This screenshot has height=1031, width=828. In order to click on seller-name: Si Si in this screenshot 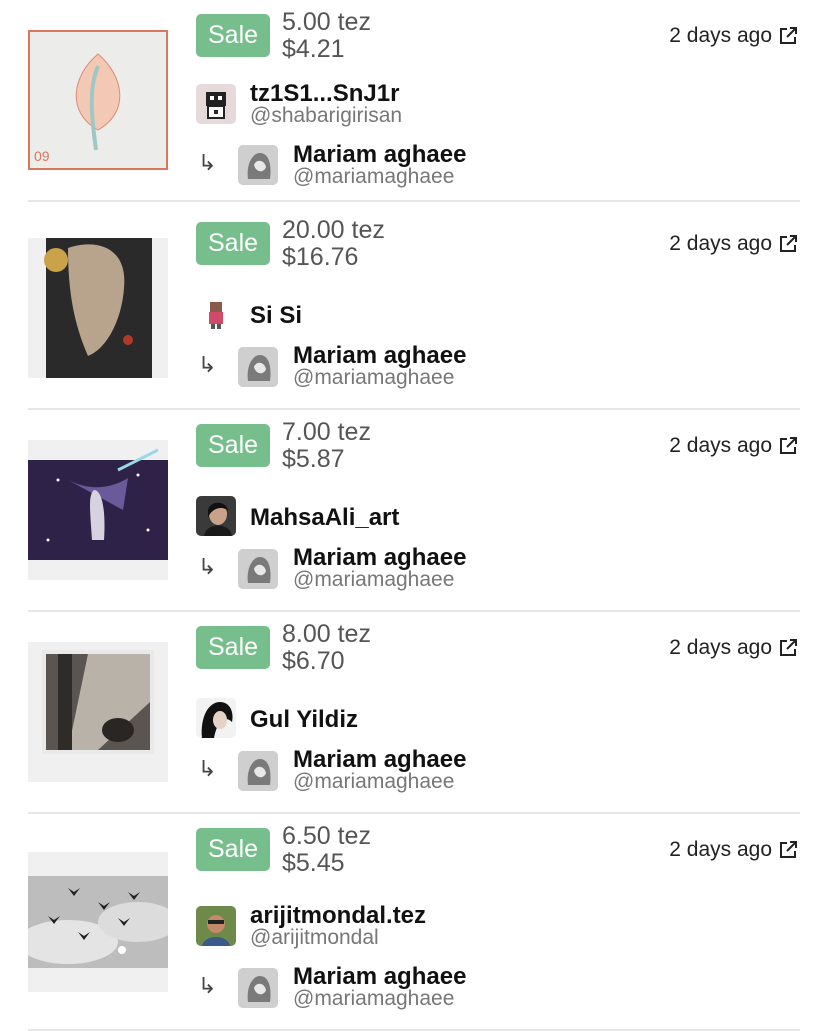, I will do `click(276, 316)`.